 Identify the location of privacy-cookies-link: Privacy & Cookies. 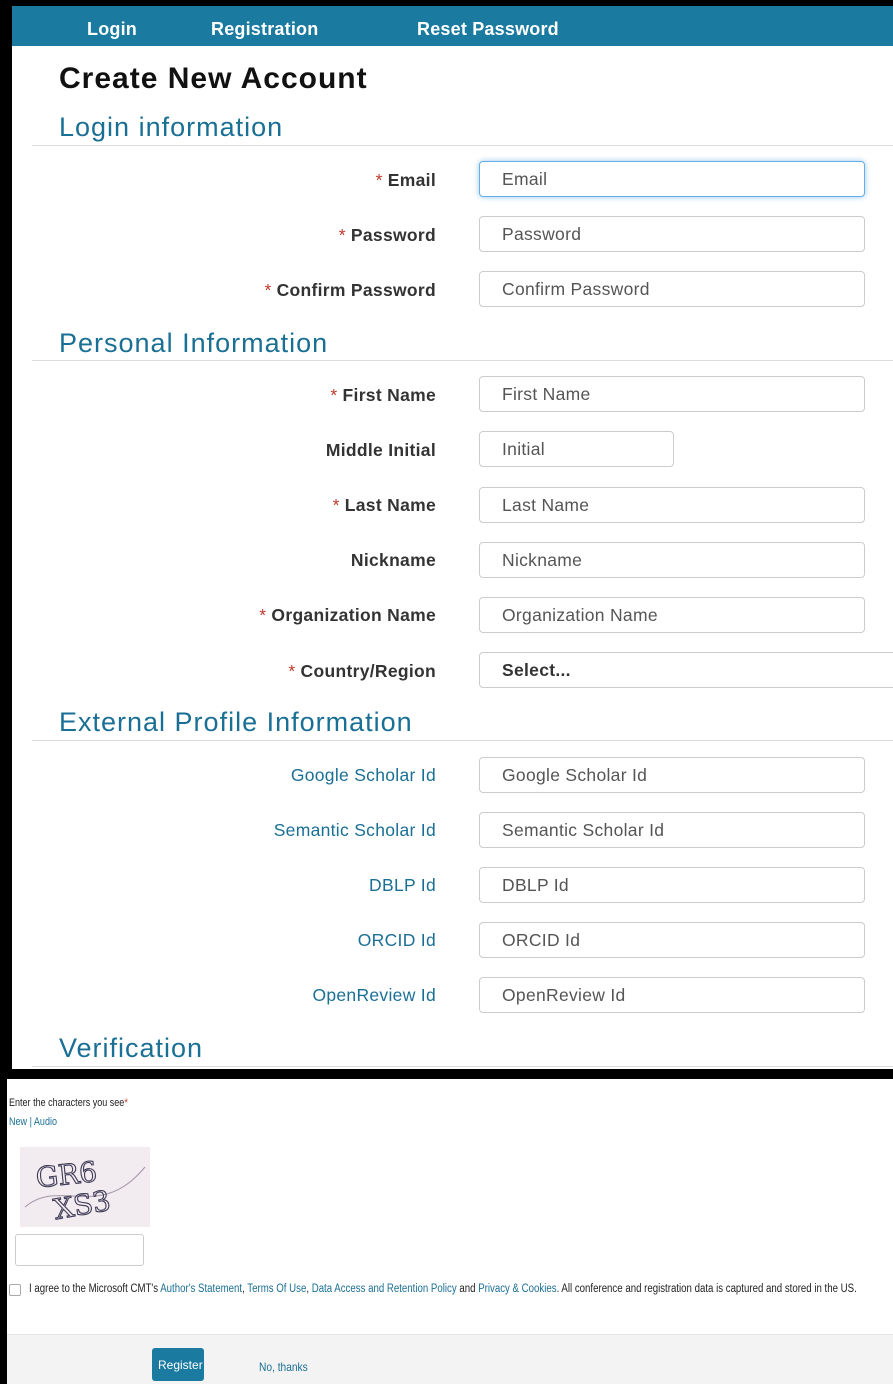
(517, 1289).